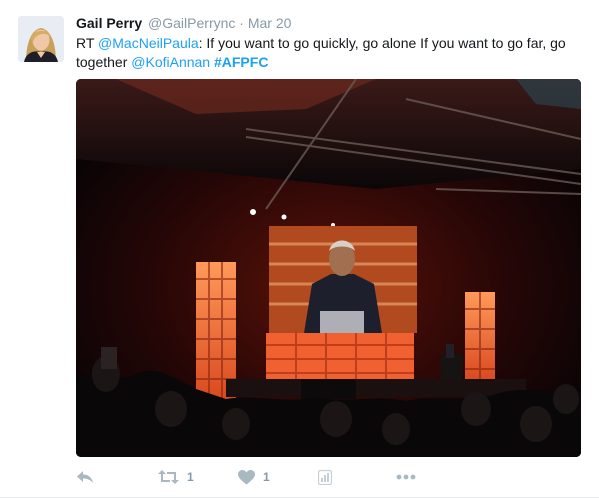 The width and height of the screenshot is (599, 498). What do you see at coordinates (109, 23) in the screenshot?
I see `author-fullname: Gail Perry` at bounding box center [109, 23].